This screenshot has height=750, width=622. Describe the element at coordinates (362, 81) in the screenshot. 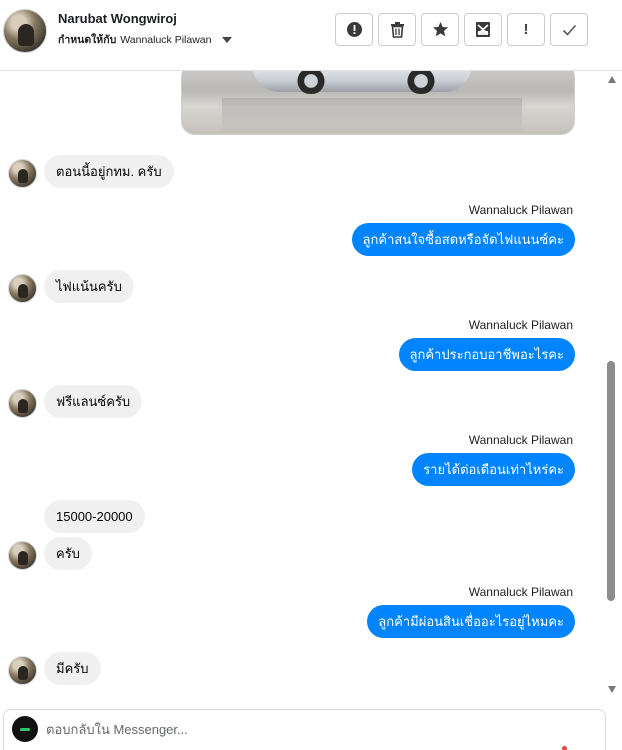

I see `car-image` at that location.